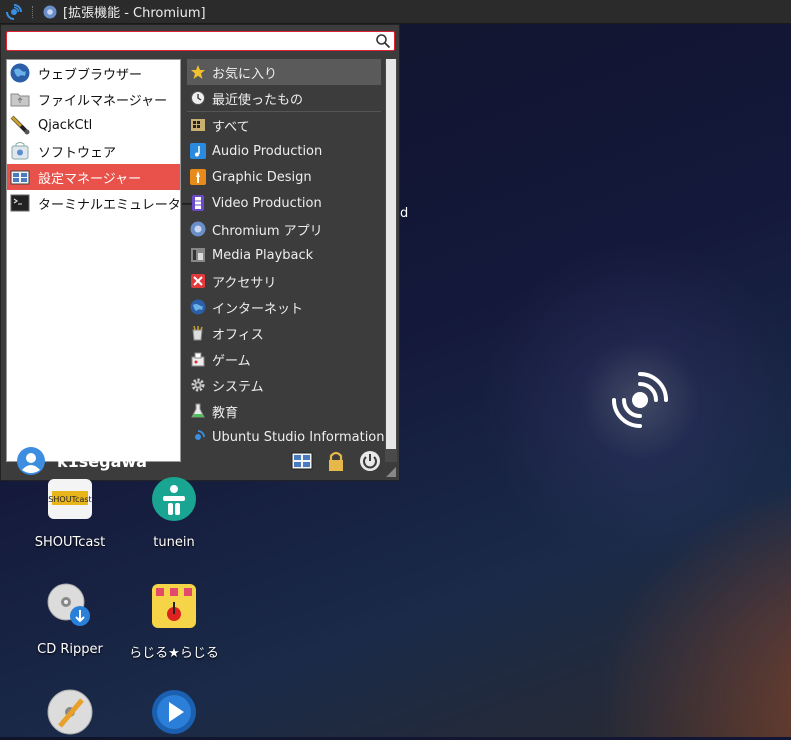  I want to click on category-label: システム, so click(238, 387).